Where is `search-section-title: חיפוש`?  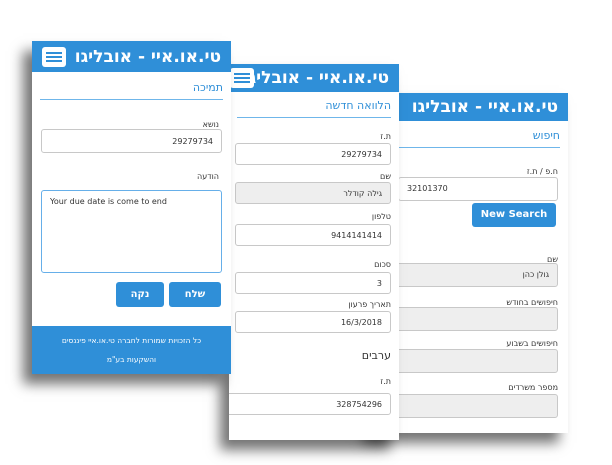 search-section-title: חיפוש is located at coordinates (470, 138).